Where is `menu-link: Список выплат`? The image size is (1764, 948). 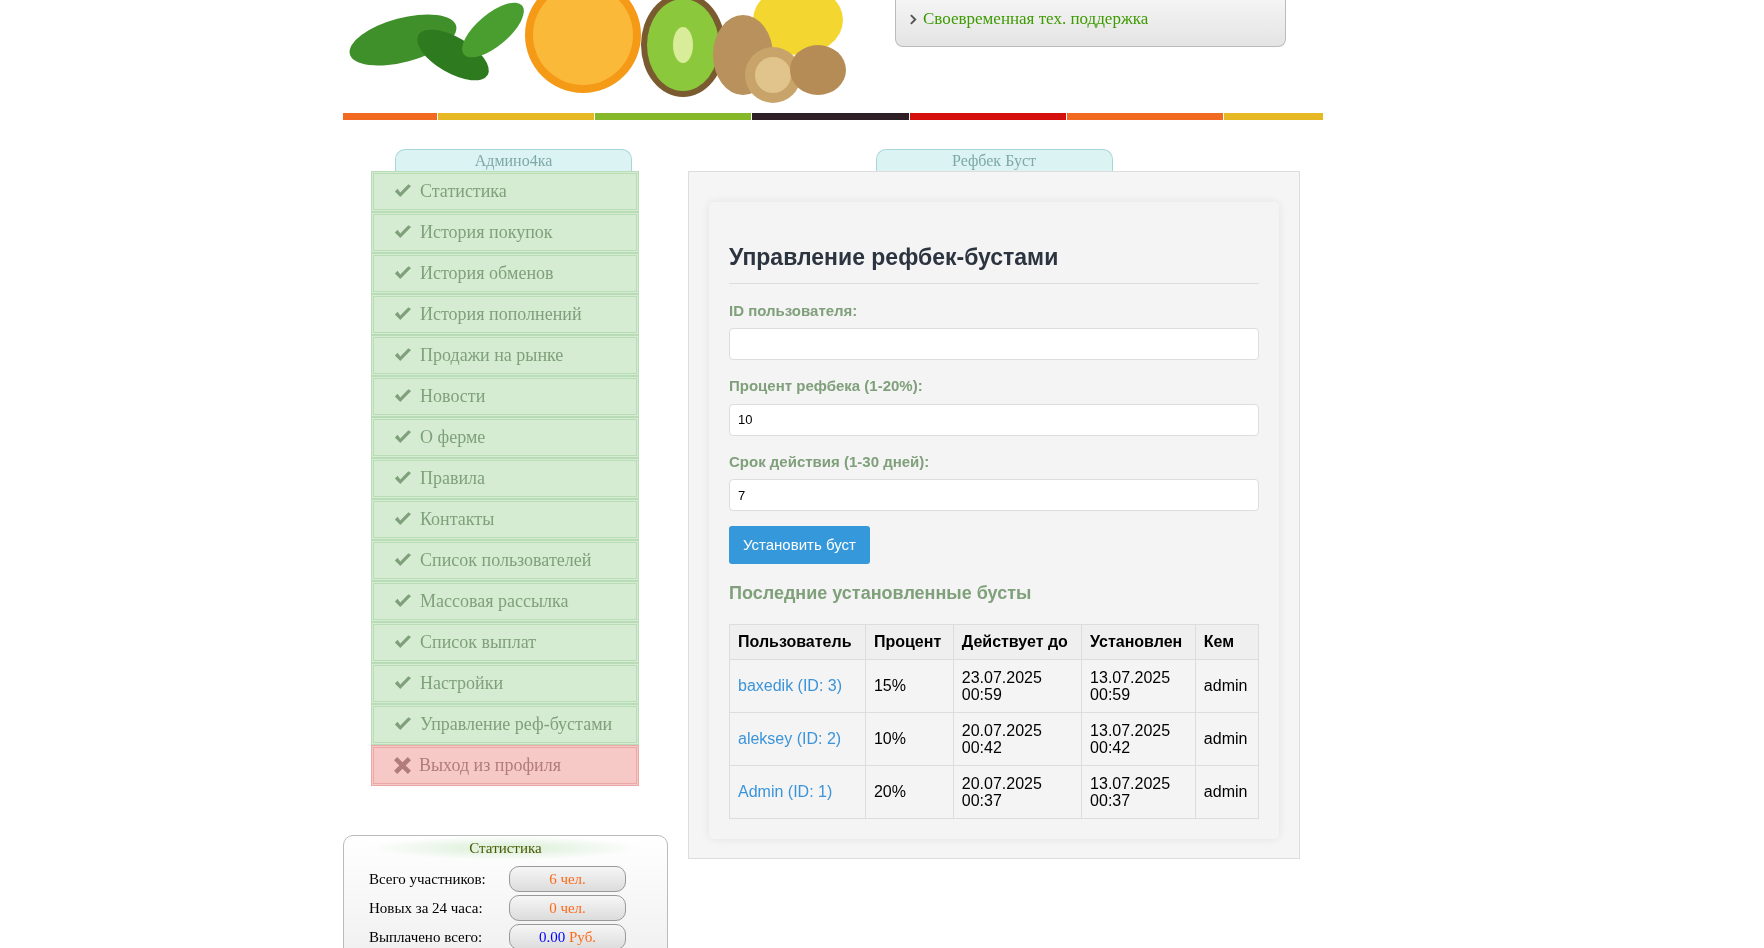 menu-link: Список выплат is located at coordinates (505, 642).